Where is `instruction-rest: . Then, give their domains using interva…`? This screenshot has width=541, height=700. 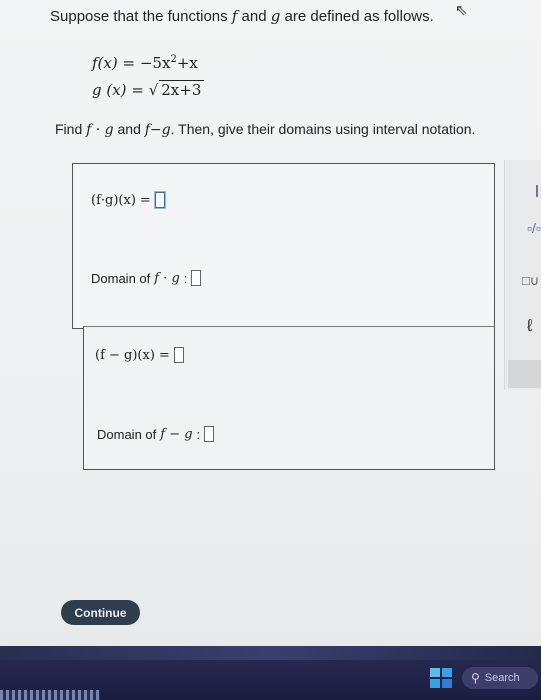 instruction-rest: . Then, give their domains using interva… is located at coordinates (323, 129).